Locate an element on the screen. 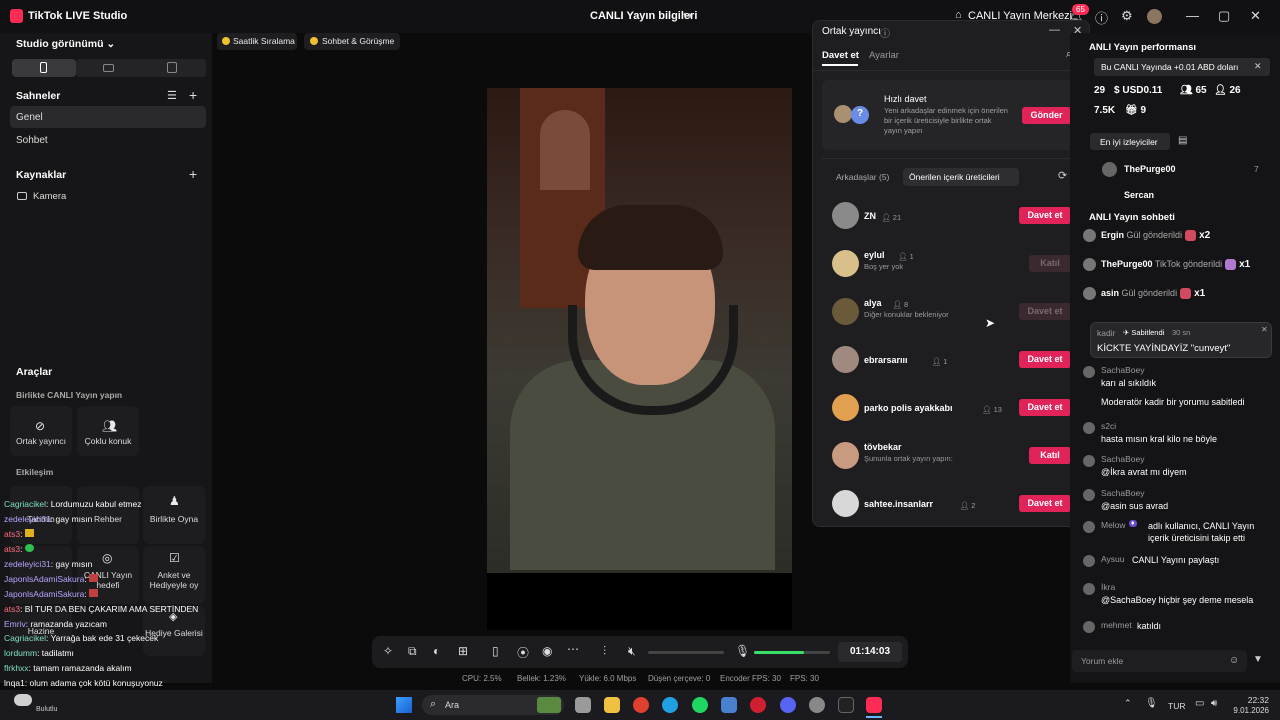  language-indicator: TUR is located at coordinates (1176, 706).